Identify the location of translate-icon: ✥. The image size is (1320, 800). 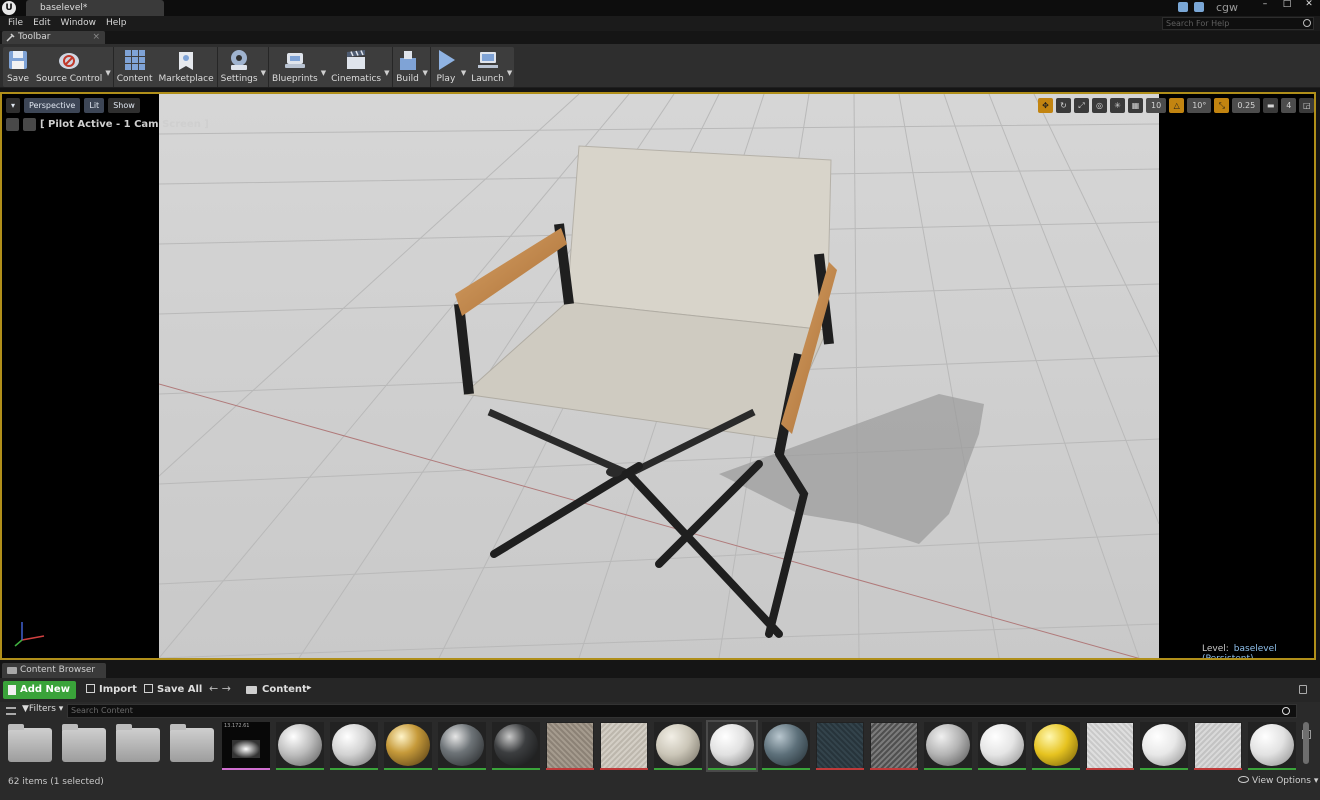
(1045, 105).